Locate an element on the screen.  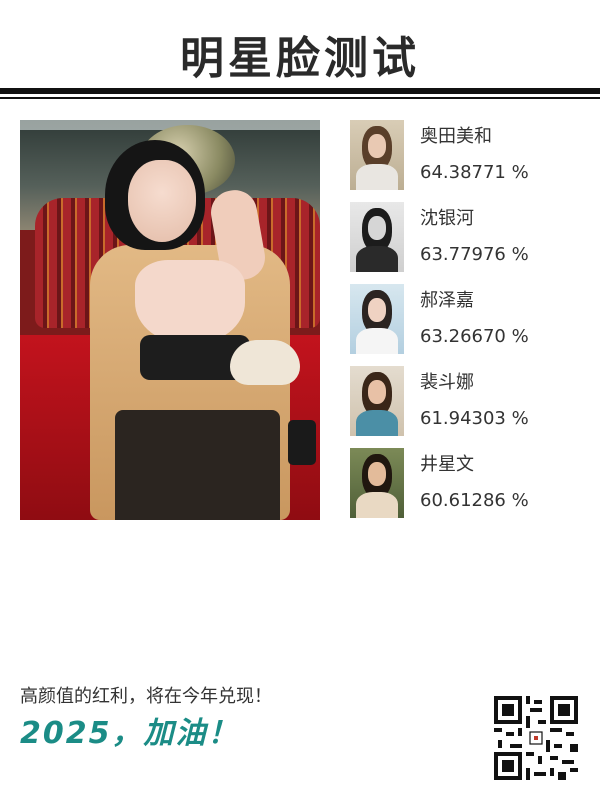
celebrity-name: 奥田美和 is located at coordinates (456, 136).